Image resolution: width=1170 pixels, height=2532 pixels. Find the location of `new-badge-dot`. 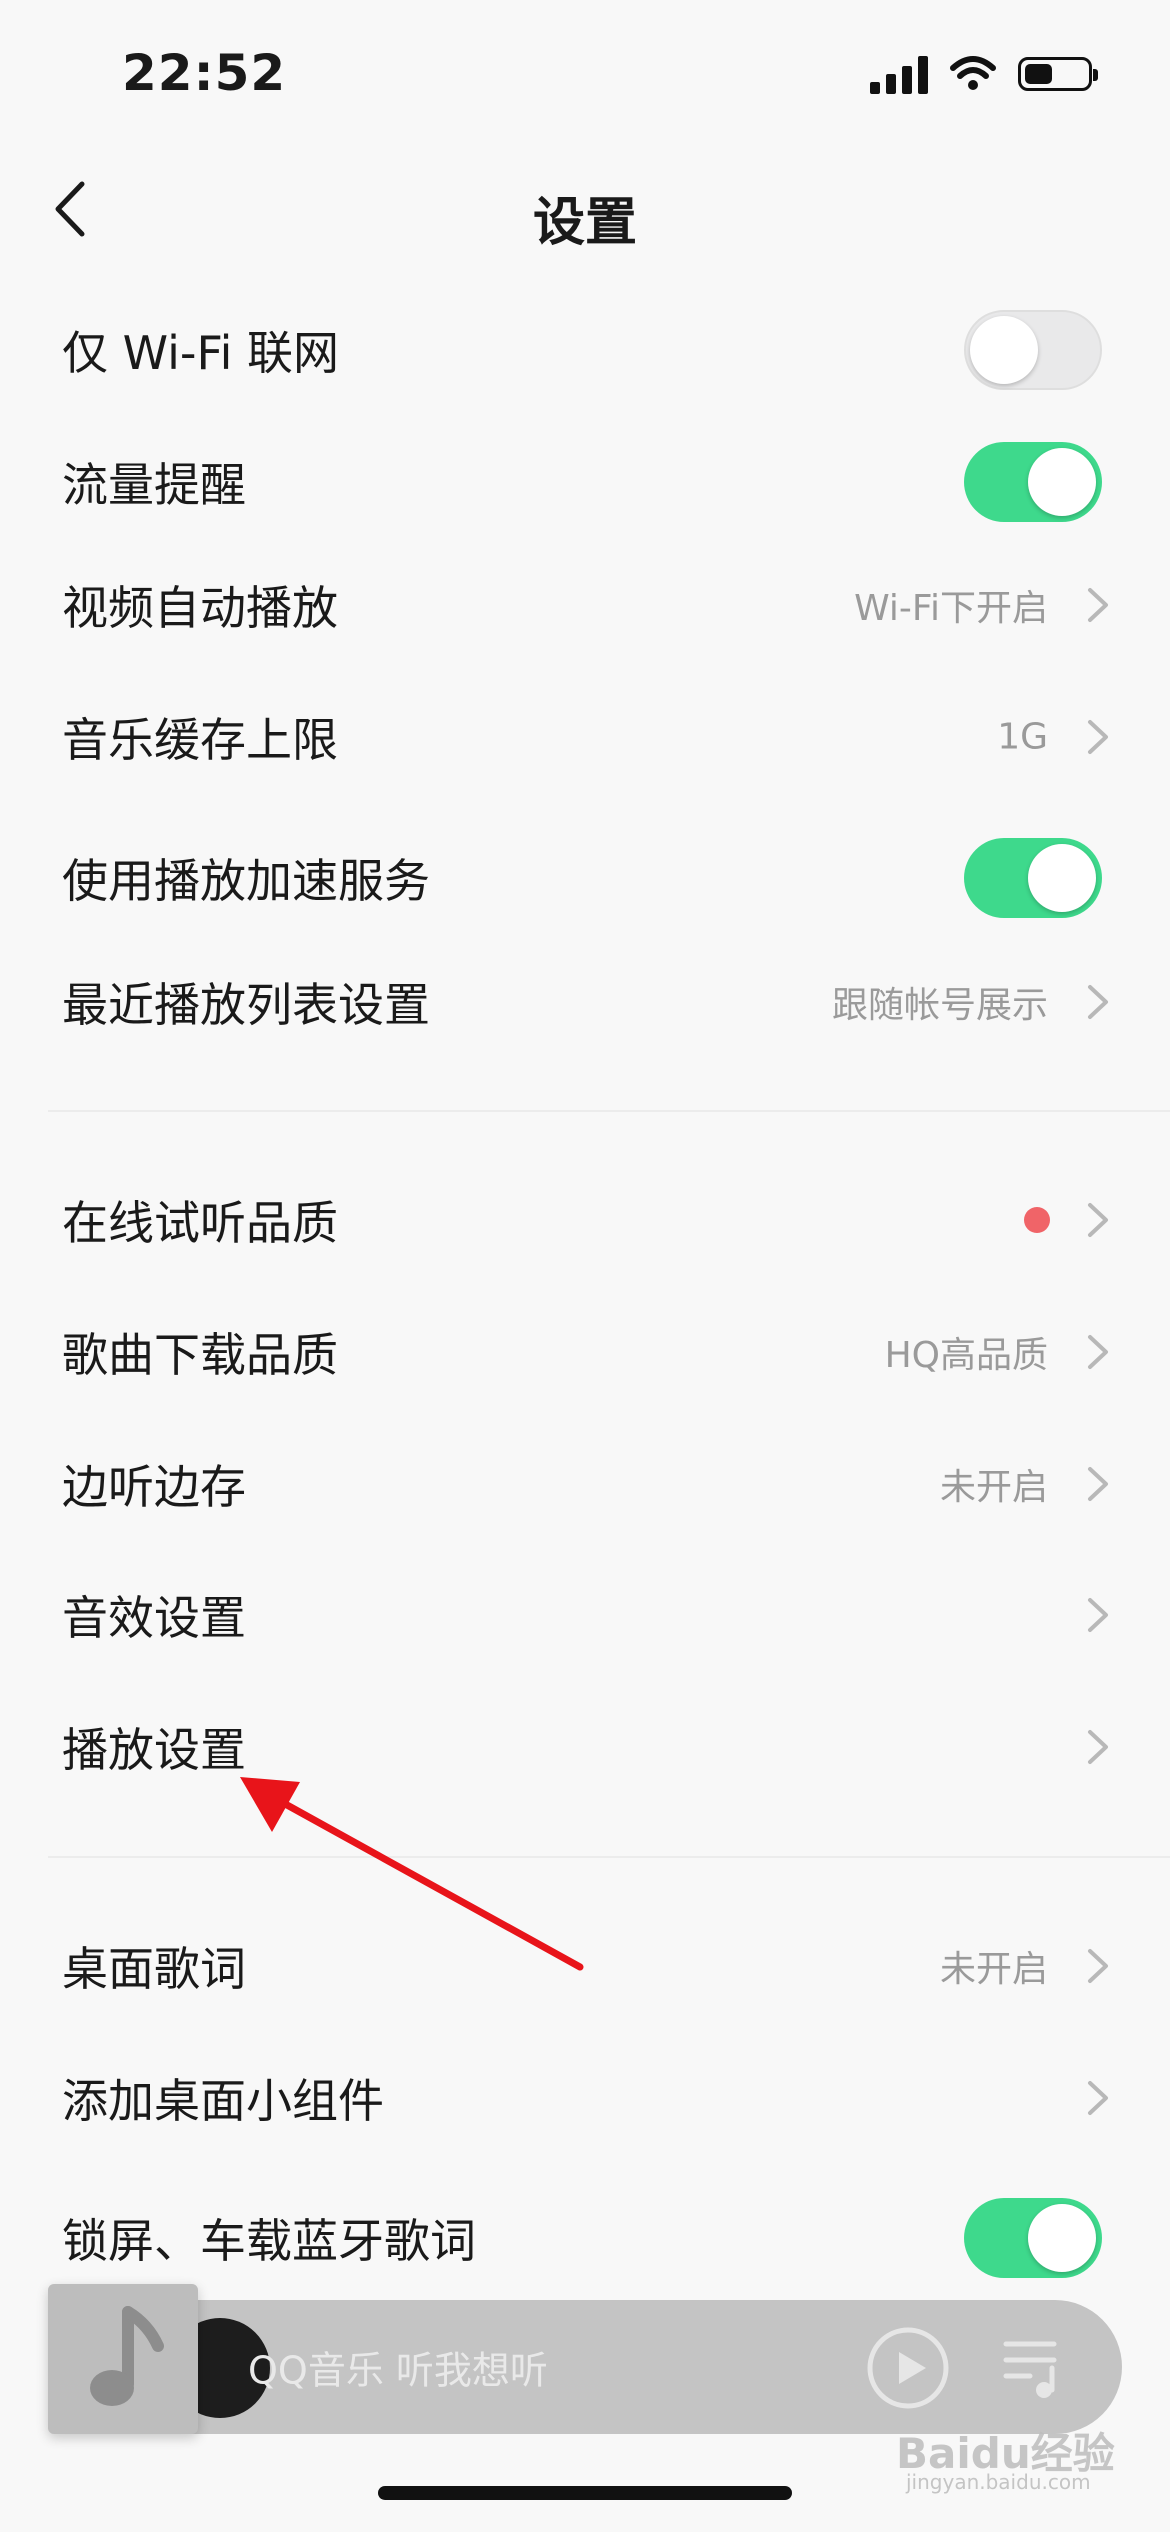

new-badge-dot is located at coordinates (1037, 1220).